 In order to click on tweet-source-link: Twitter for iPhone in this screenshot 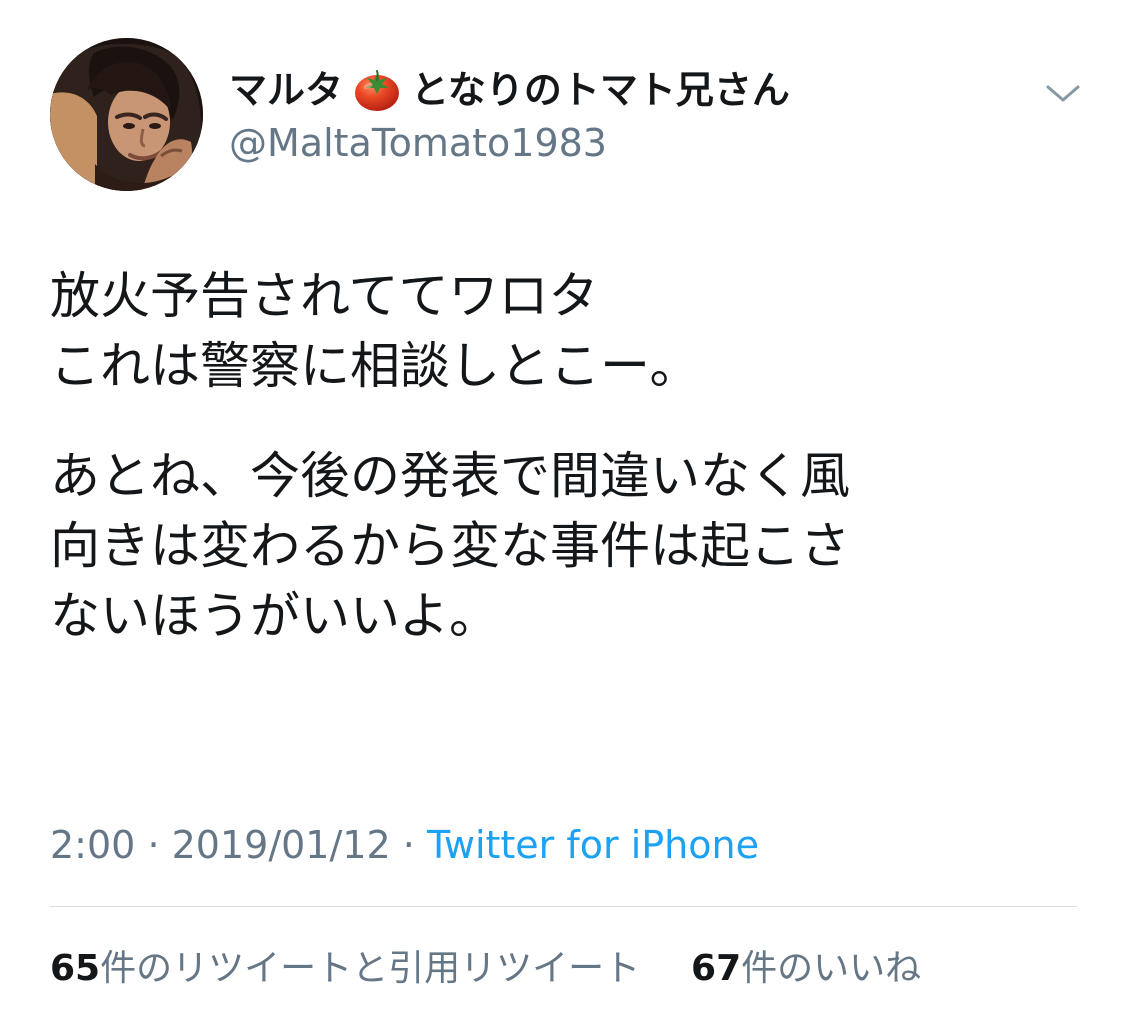, I will do `click(593, 845)`.